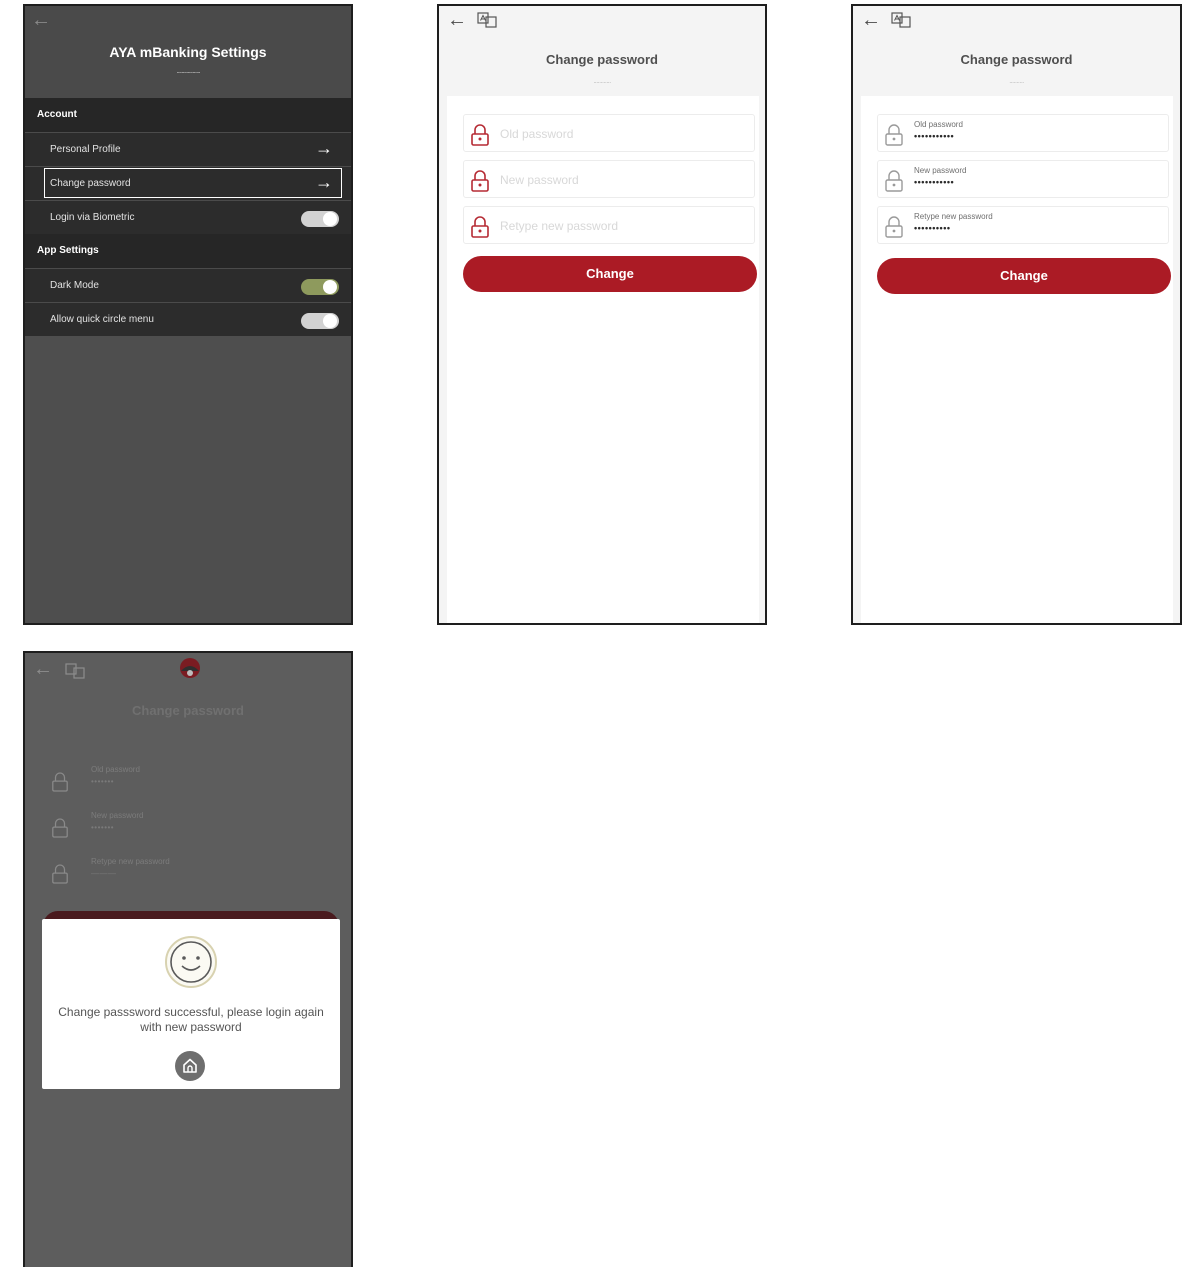 Image resolution: width=1183 pixels, height=1267 pixels. I want to click on old-password-field: Old password •••••••, so click(194, 781).